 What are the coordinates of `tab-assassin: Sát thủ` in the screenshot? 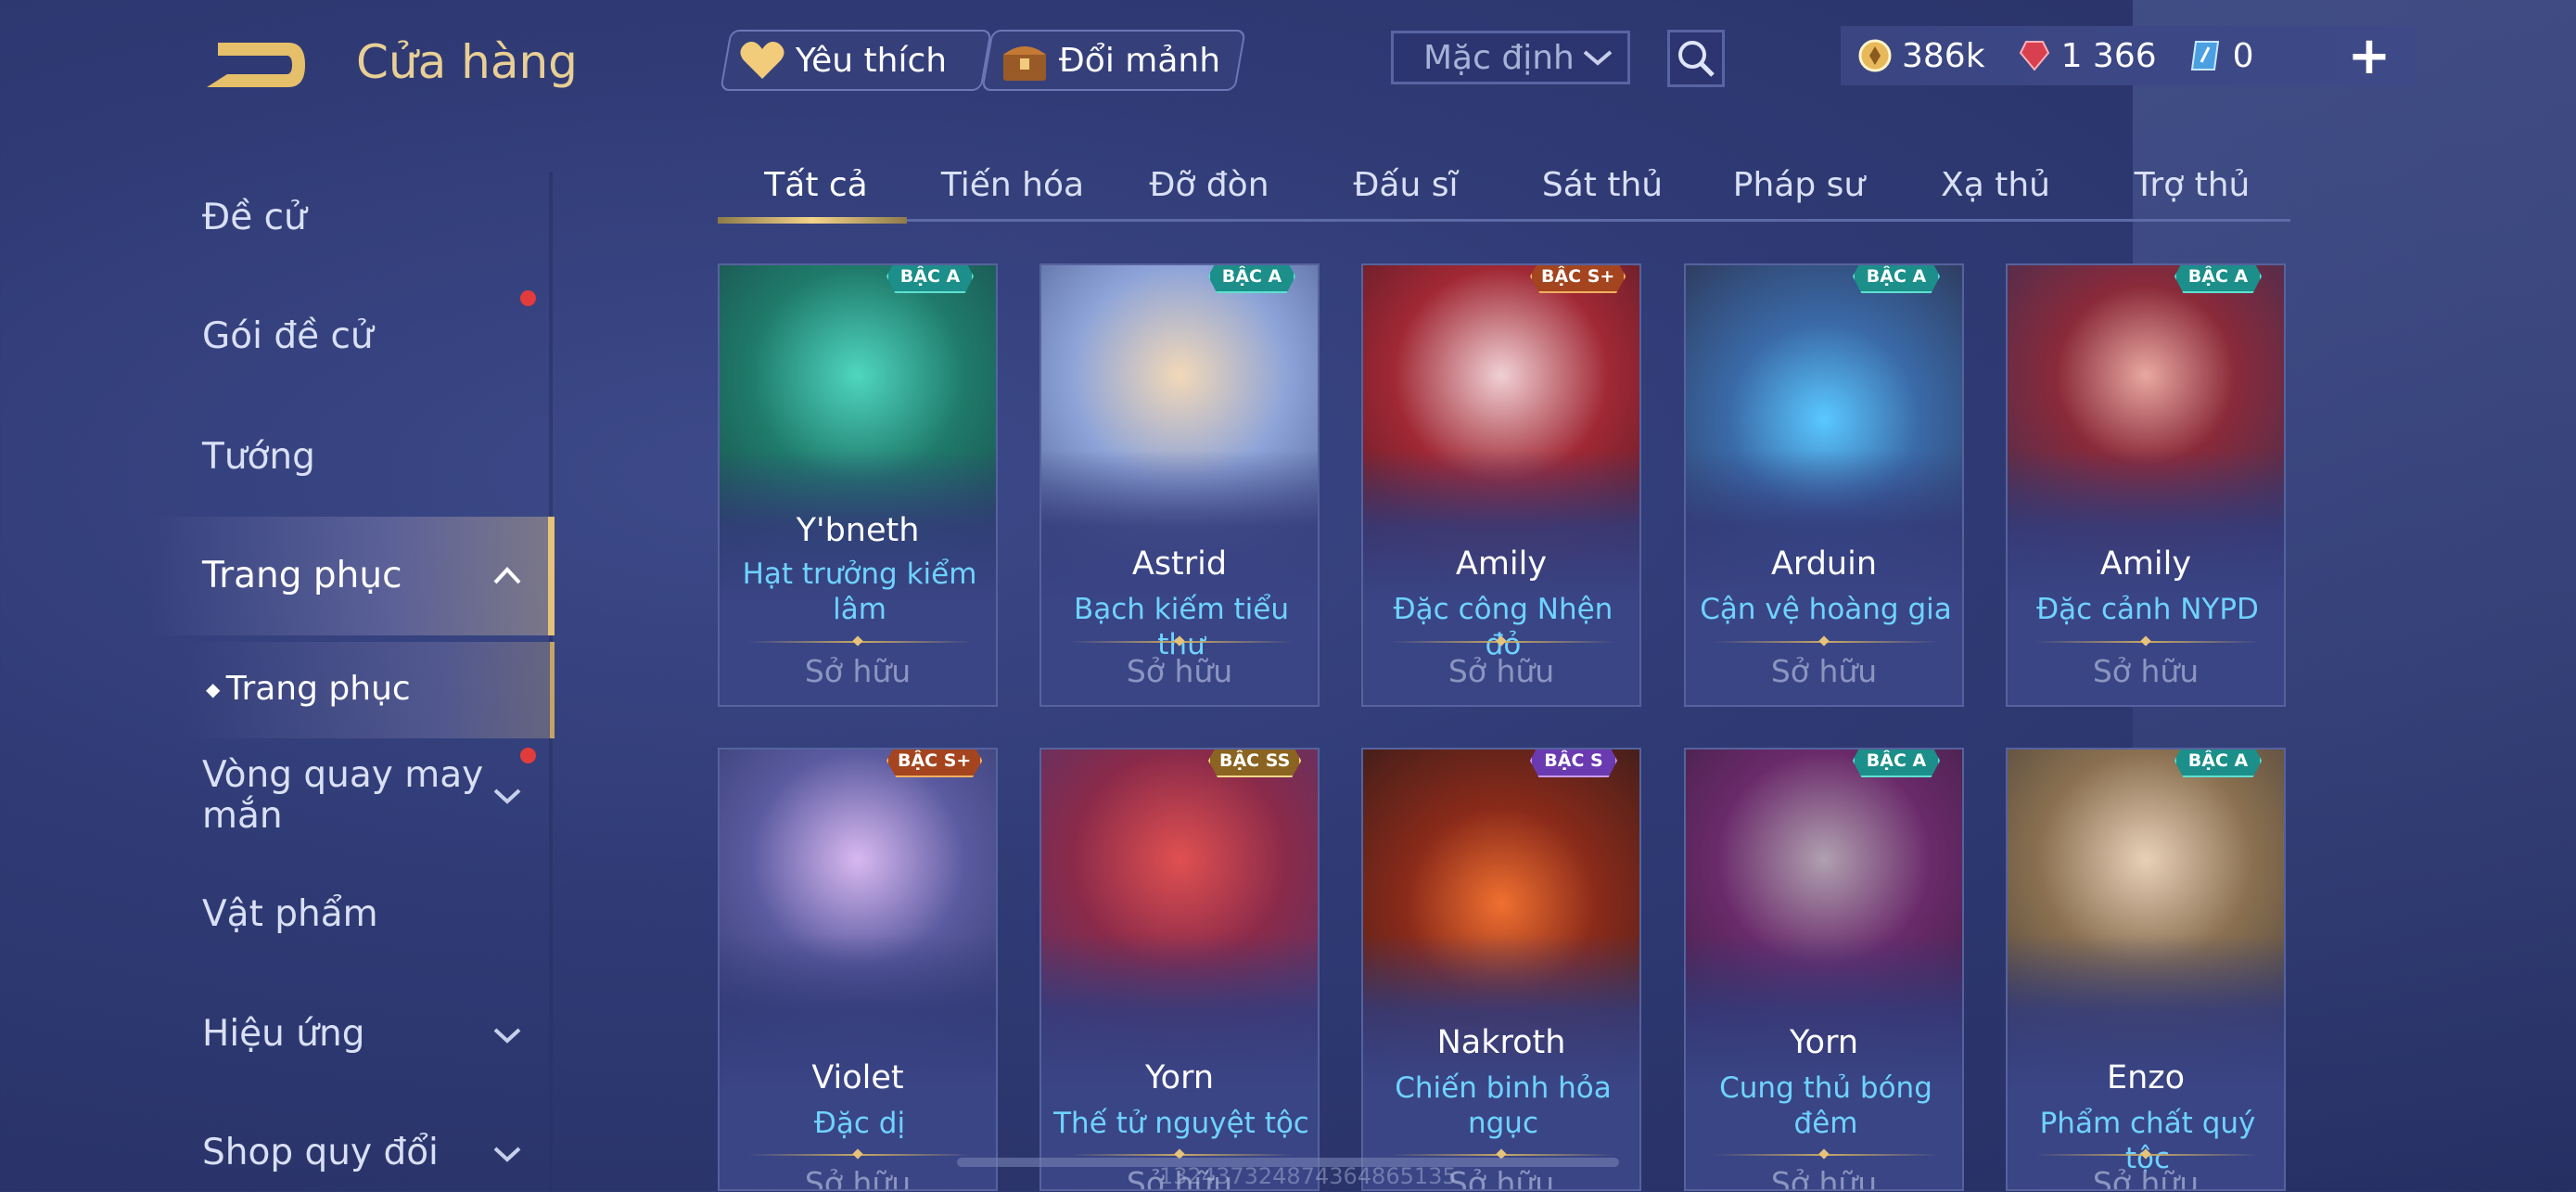 It's located at (1602, 190).